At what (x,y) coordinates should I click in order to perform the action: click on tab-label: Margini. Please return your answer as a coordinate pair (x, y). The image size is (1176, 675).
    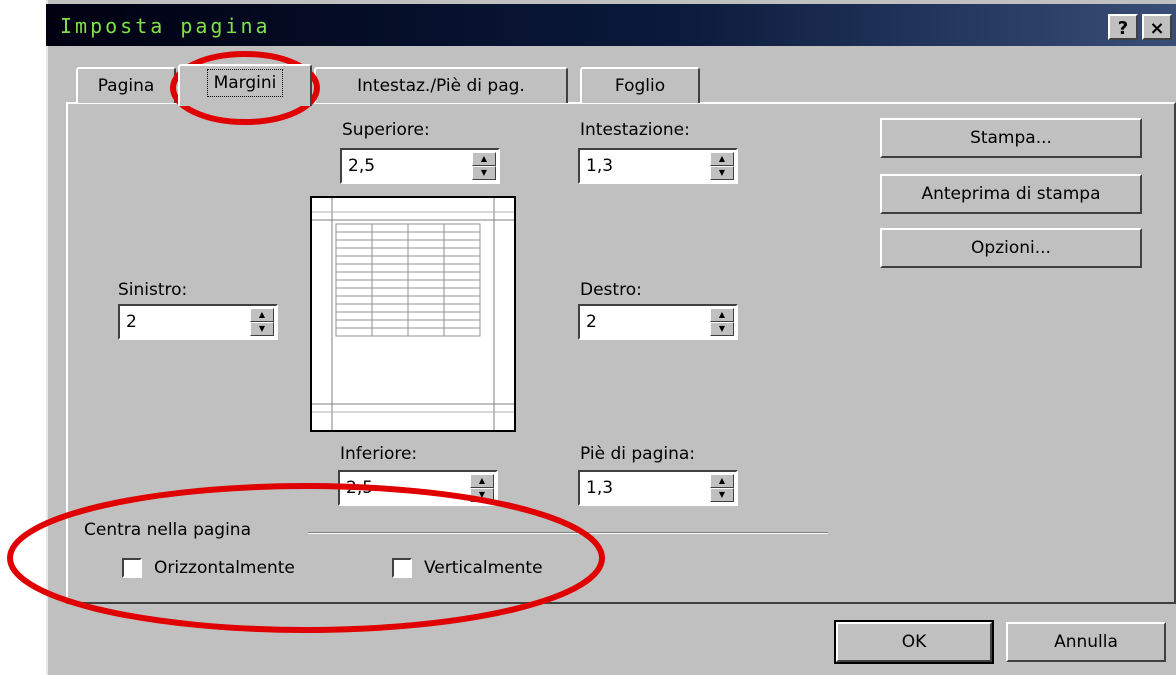
    Looking at the image, I should click on (245, 83).